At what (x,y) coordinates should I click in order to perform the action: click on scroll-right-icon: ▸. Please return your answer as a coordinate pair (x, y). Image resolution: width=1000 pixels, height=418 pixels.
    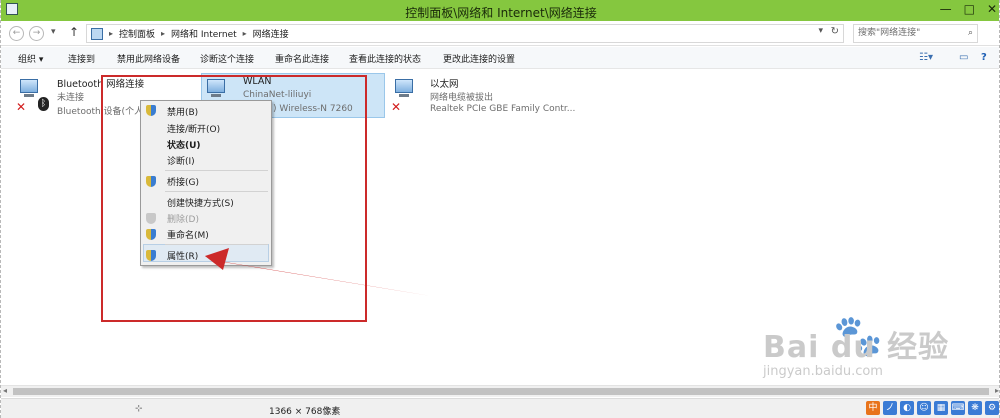
    Looking at the image, I should click on (997, 390).